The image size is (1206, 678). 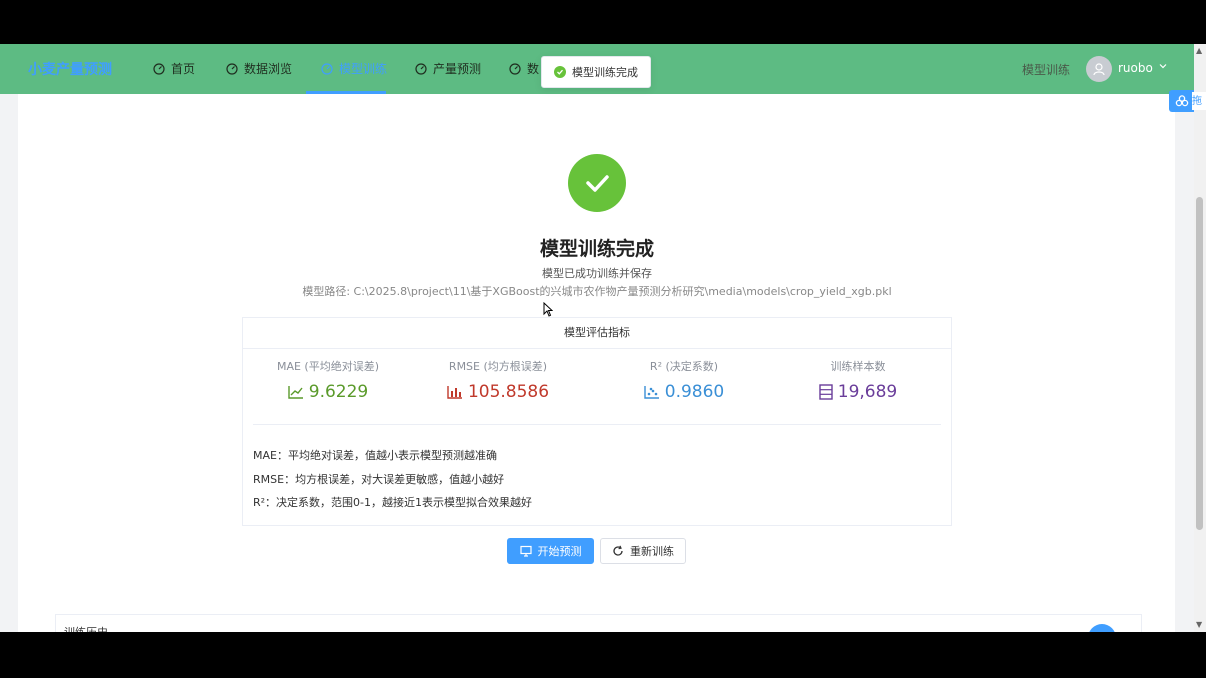 I want to click on nav-label: 首页, so click(x=183, y=69).